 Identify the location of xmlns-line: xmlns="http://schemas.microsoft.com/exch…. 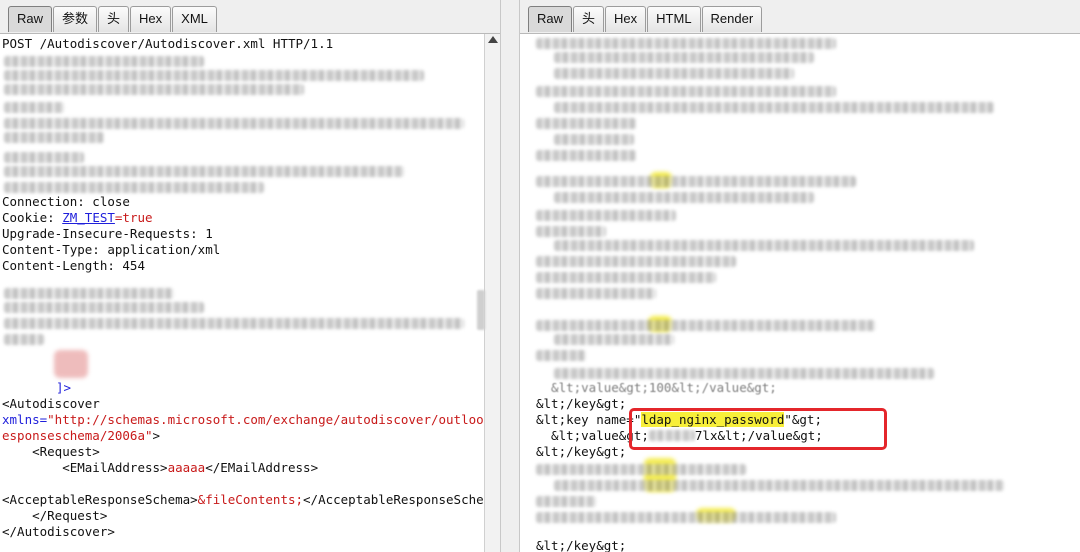
(243, 420).